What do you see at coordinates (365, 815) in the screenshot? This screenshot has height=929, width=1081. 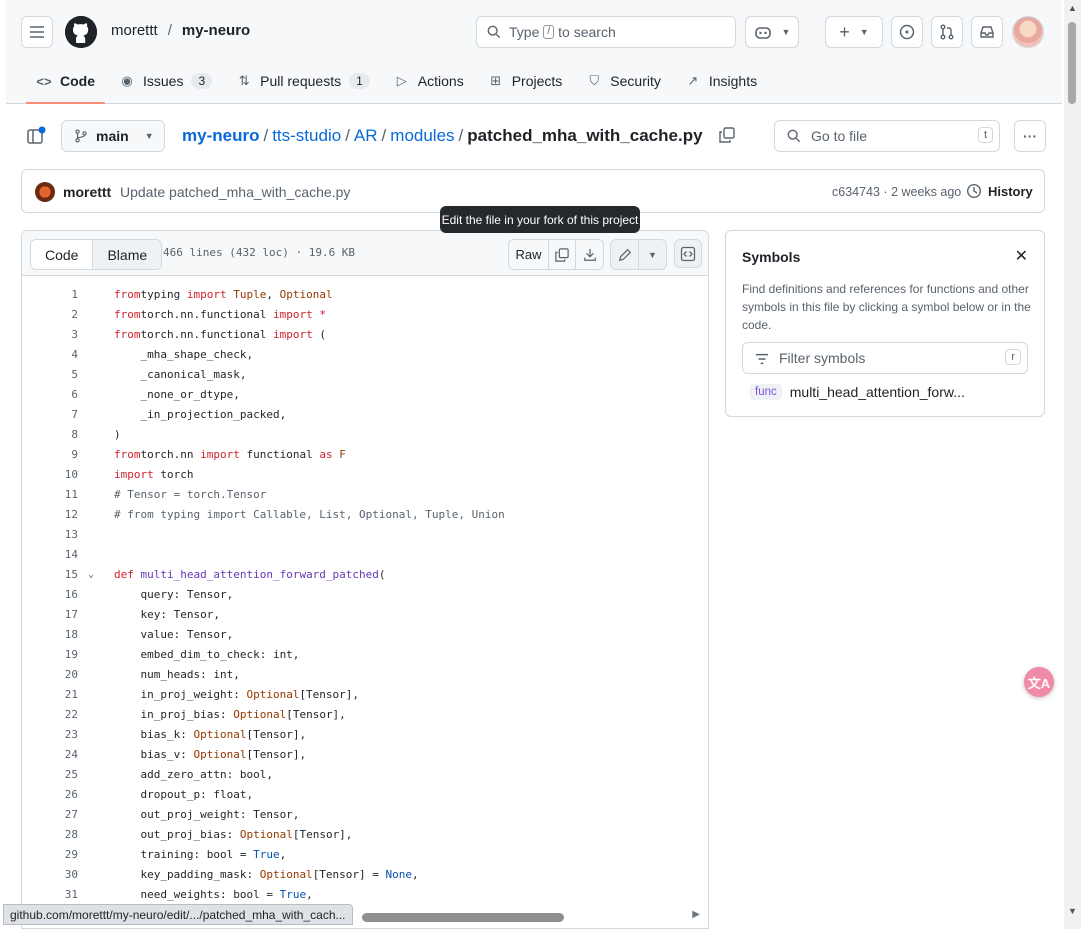 I see `code-line: 27 out_proj_weight: Tensor,` at bounding box center [365, 815].